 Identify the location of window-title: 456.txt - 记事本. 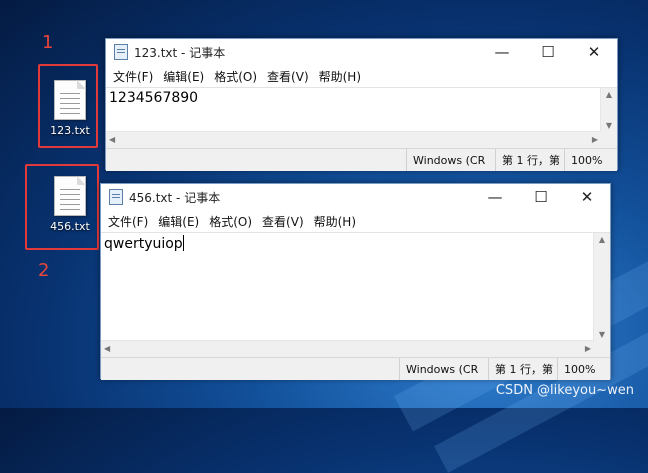
(175, 197).